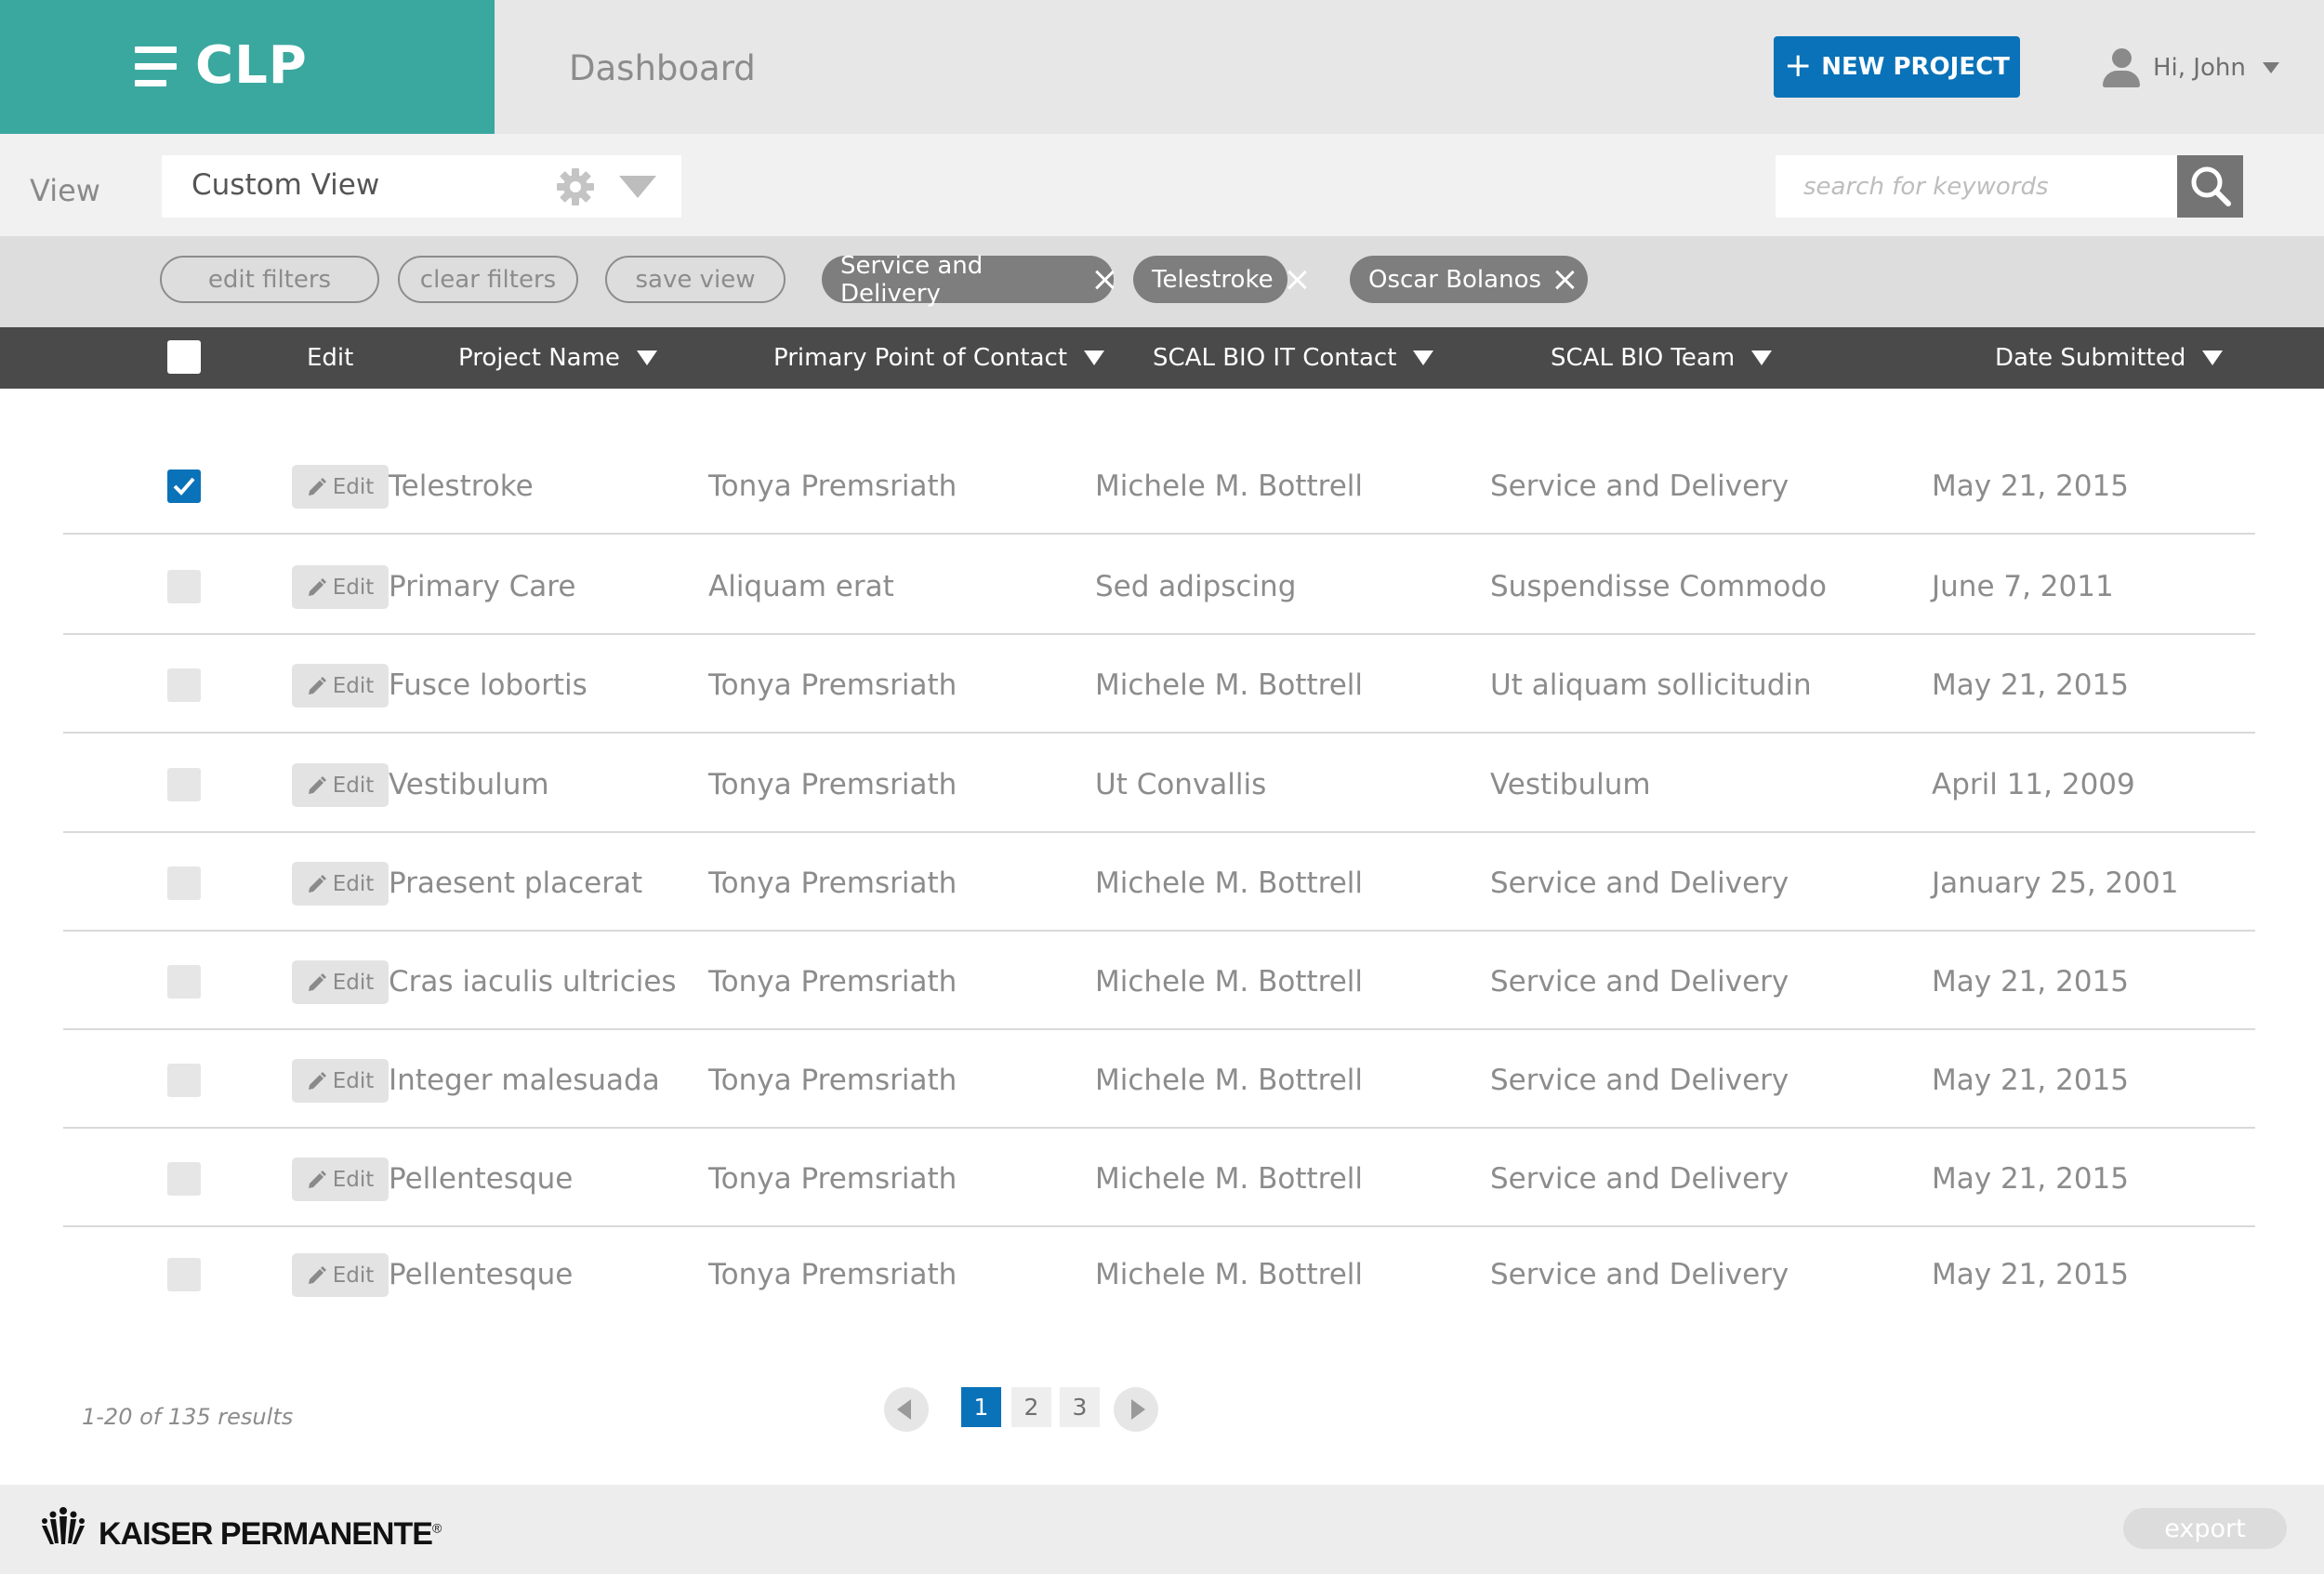 The height and width of the screenshot is (1574, 2324). I want to click on export-button: export, so click(2205, 1528).